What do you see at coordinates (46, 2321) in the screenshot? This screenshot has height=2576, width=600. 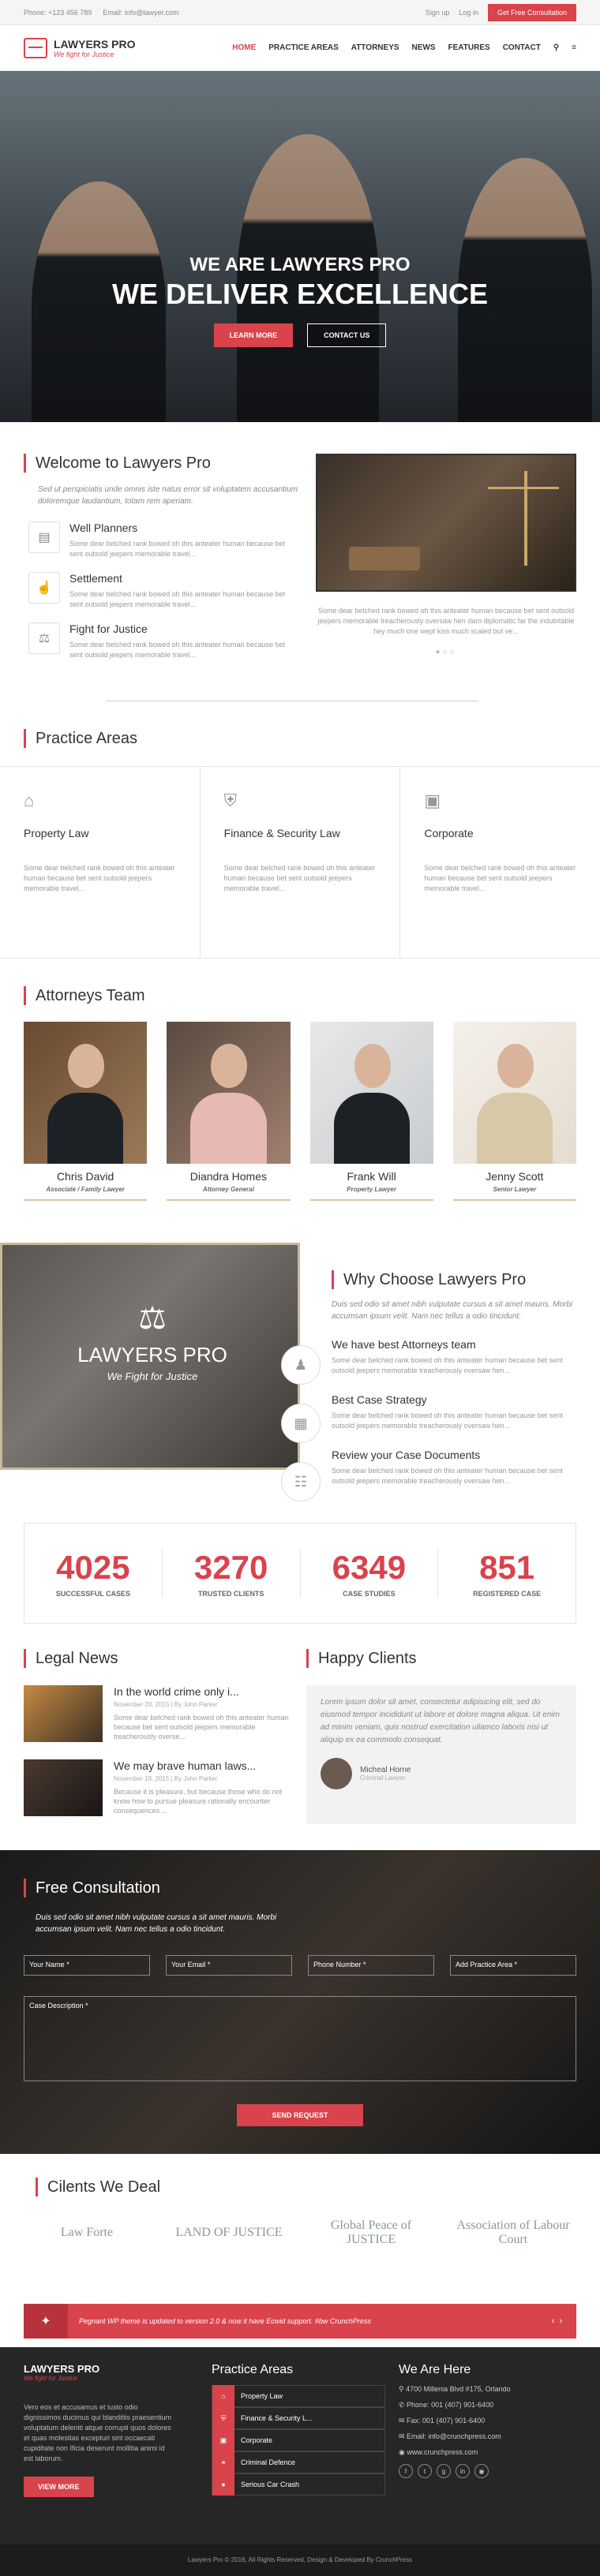 I see `twitter-icon: ✦` at bounding box center [46, 2321].